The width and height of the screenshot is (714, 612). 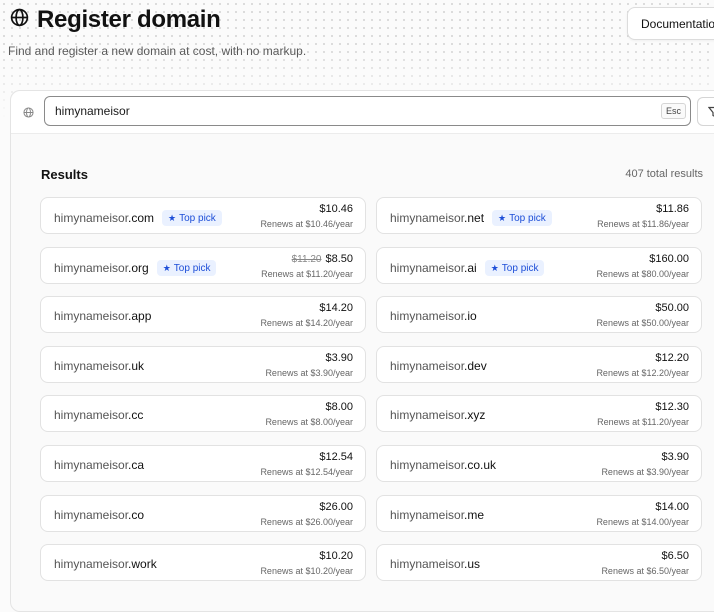 What do you see at coordinates (136, 514) in the screenshot?
I see `domain-tld: .co` at bounding box center [136, 514].